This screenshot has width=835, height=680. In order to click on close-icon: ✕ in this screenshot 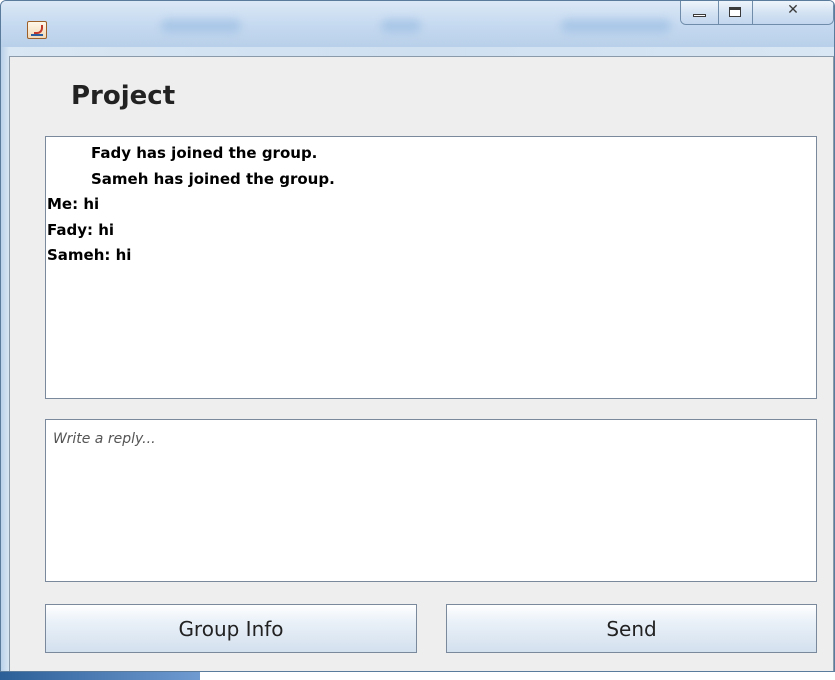, I will do `click(793, 10)`.